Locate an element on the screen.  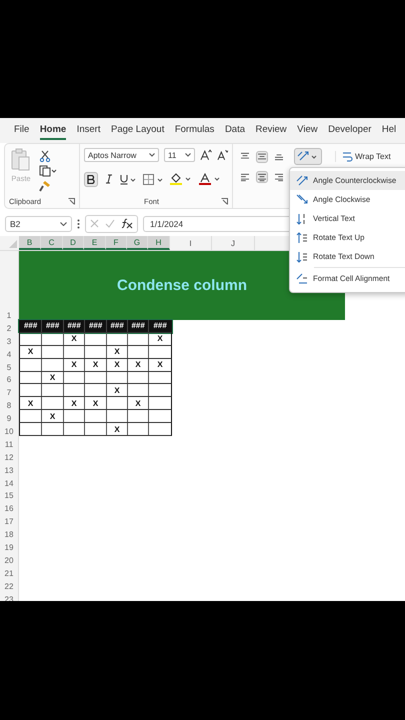
column-header: C is located at coordinates (52, 243).